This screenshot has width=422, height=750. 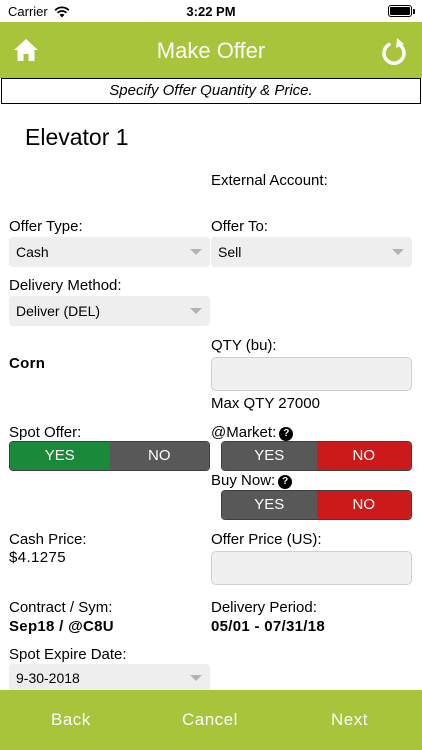 What do you see at coordinates (401, 11) in the screenshot?
I see `battery-icon` at bounding box center [401, 11].